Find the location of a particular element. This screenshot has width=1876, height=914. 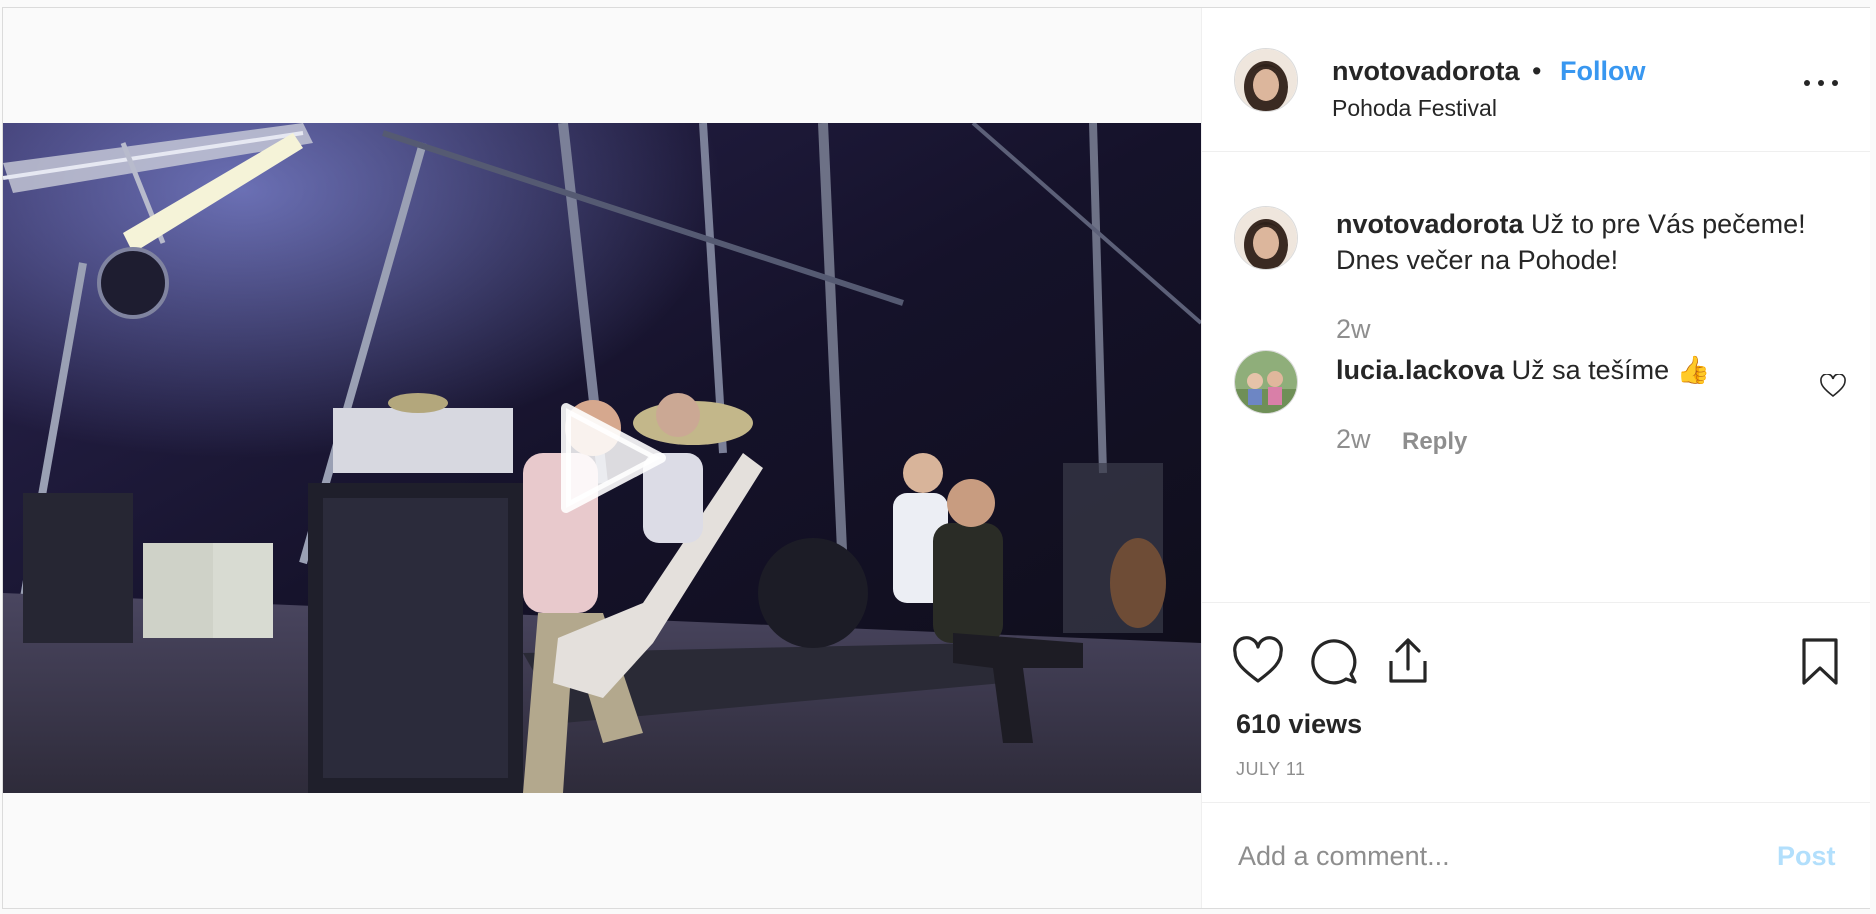

comment-text: lucia.lackova Už sa tešíme 👍 is located at coordinates (1591, 370).